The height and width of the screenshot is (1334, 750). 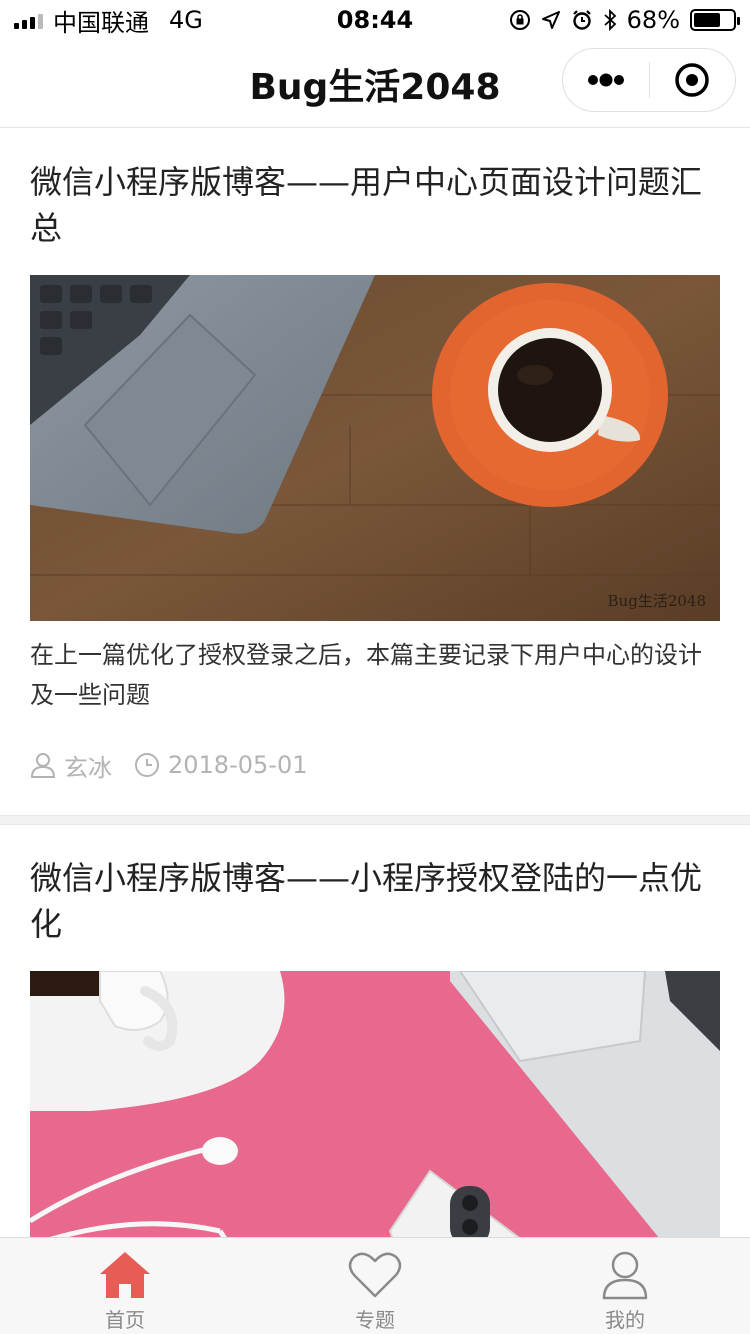 I want to click on battery-level-fill, so click(x=707, y=20).